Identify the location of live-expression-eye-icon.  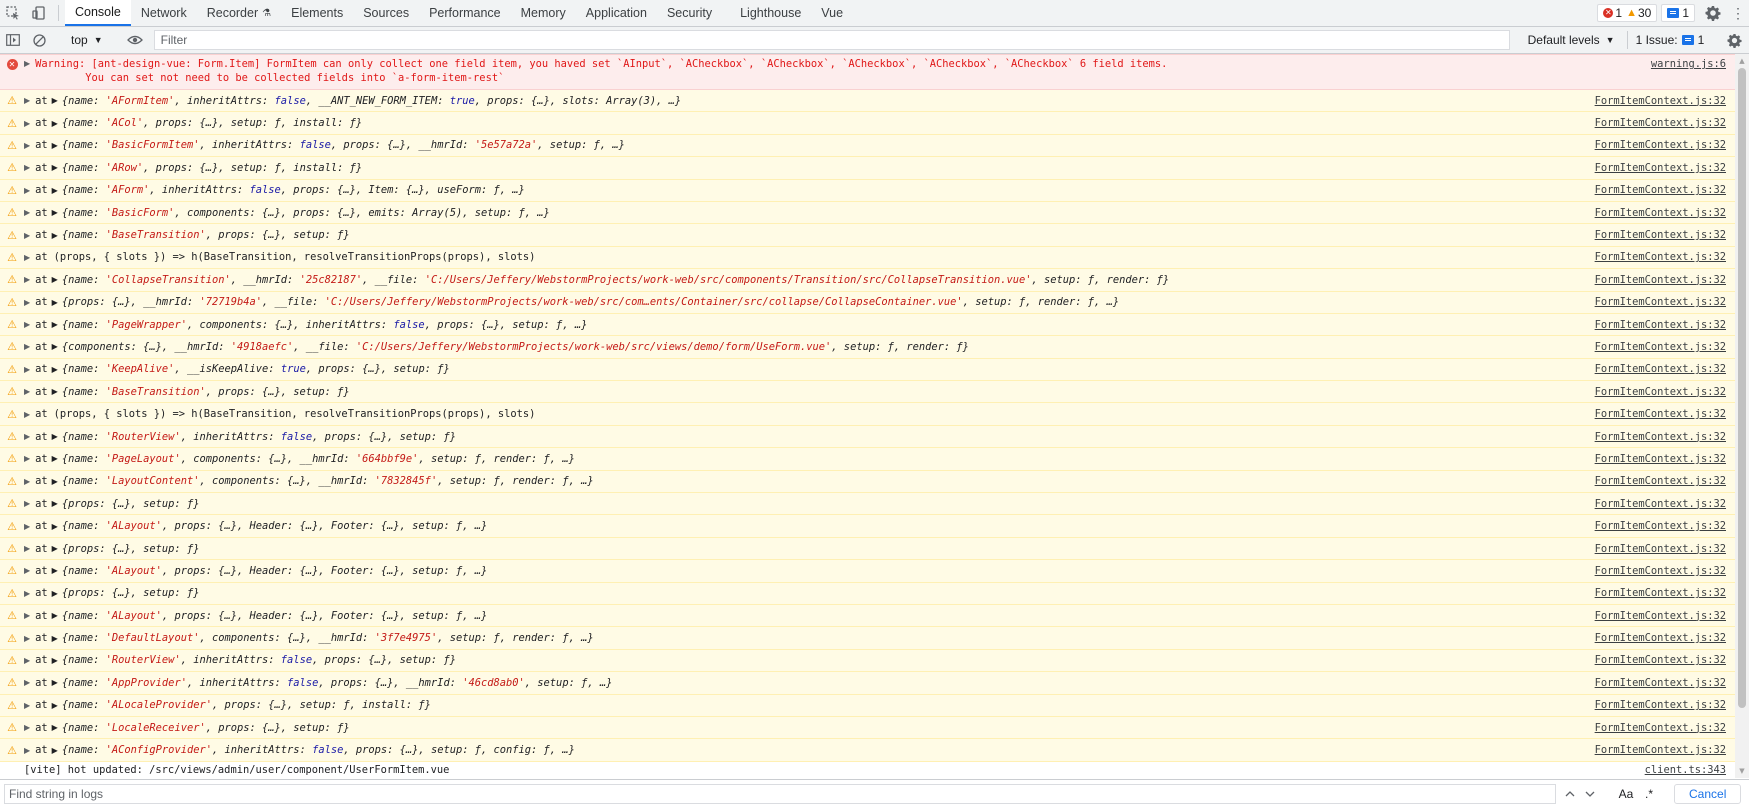
(135, 40).